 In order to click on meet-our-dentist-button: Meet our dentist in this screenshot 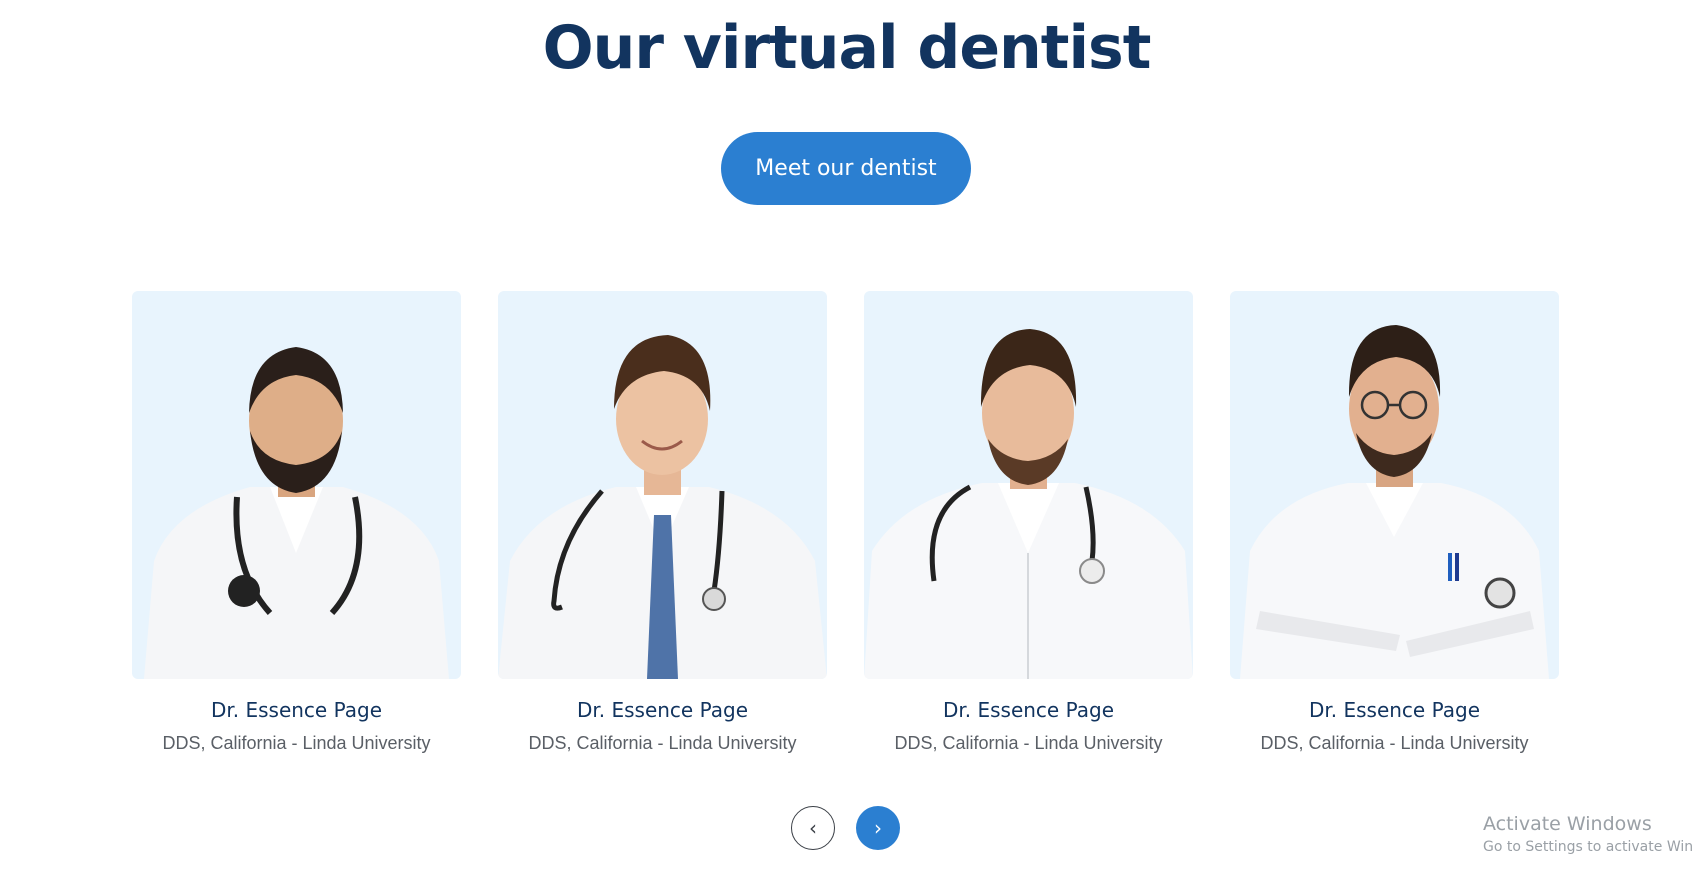, I will do `click(846, 168)`.